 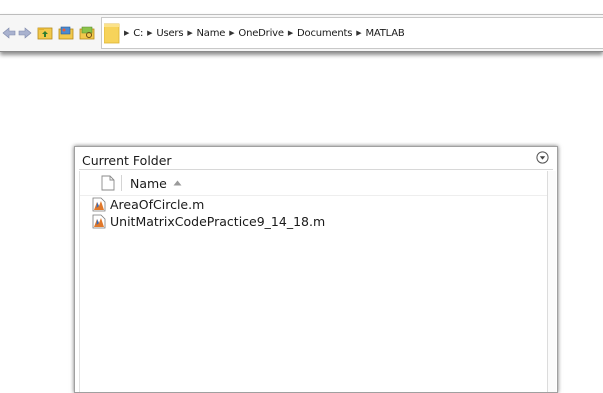 I want to click on file-row: UnitMatrixCodePractice9_14_18.m, so click(x=313, y=221).